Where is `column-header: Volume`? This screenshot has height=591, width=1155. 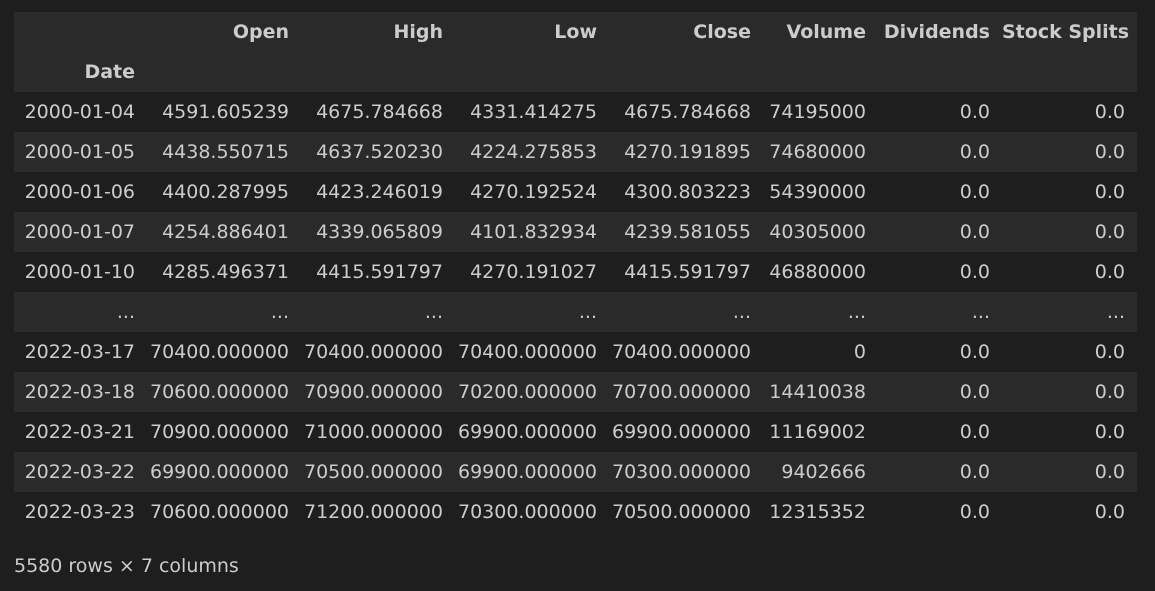 column-header: Volume is located at coordinates (826, 32).